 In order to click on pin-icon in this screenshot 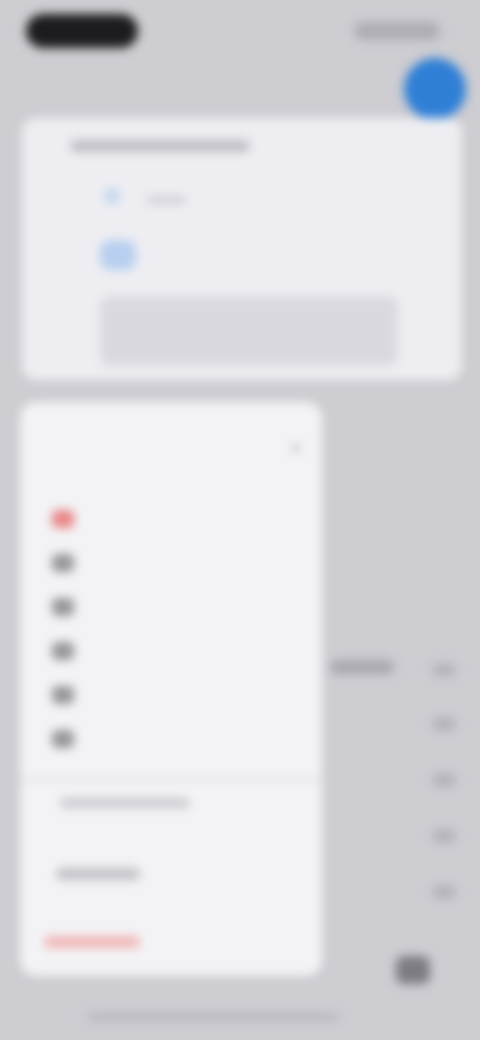, I will do `click(63, 563)`.